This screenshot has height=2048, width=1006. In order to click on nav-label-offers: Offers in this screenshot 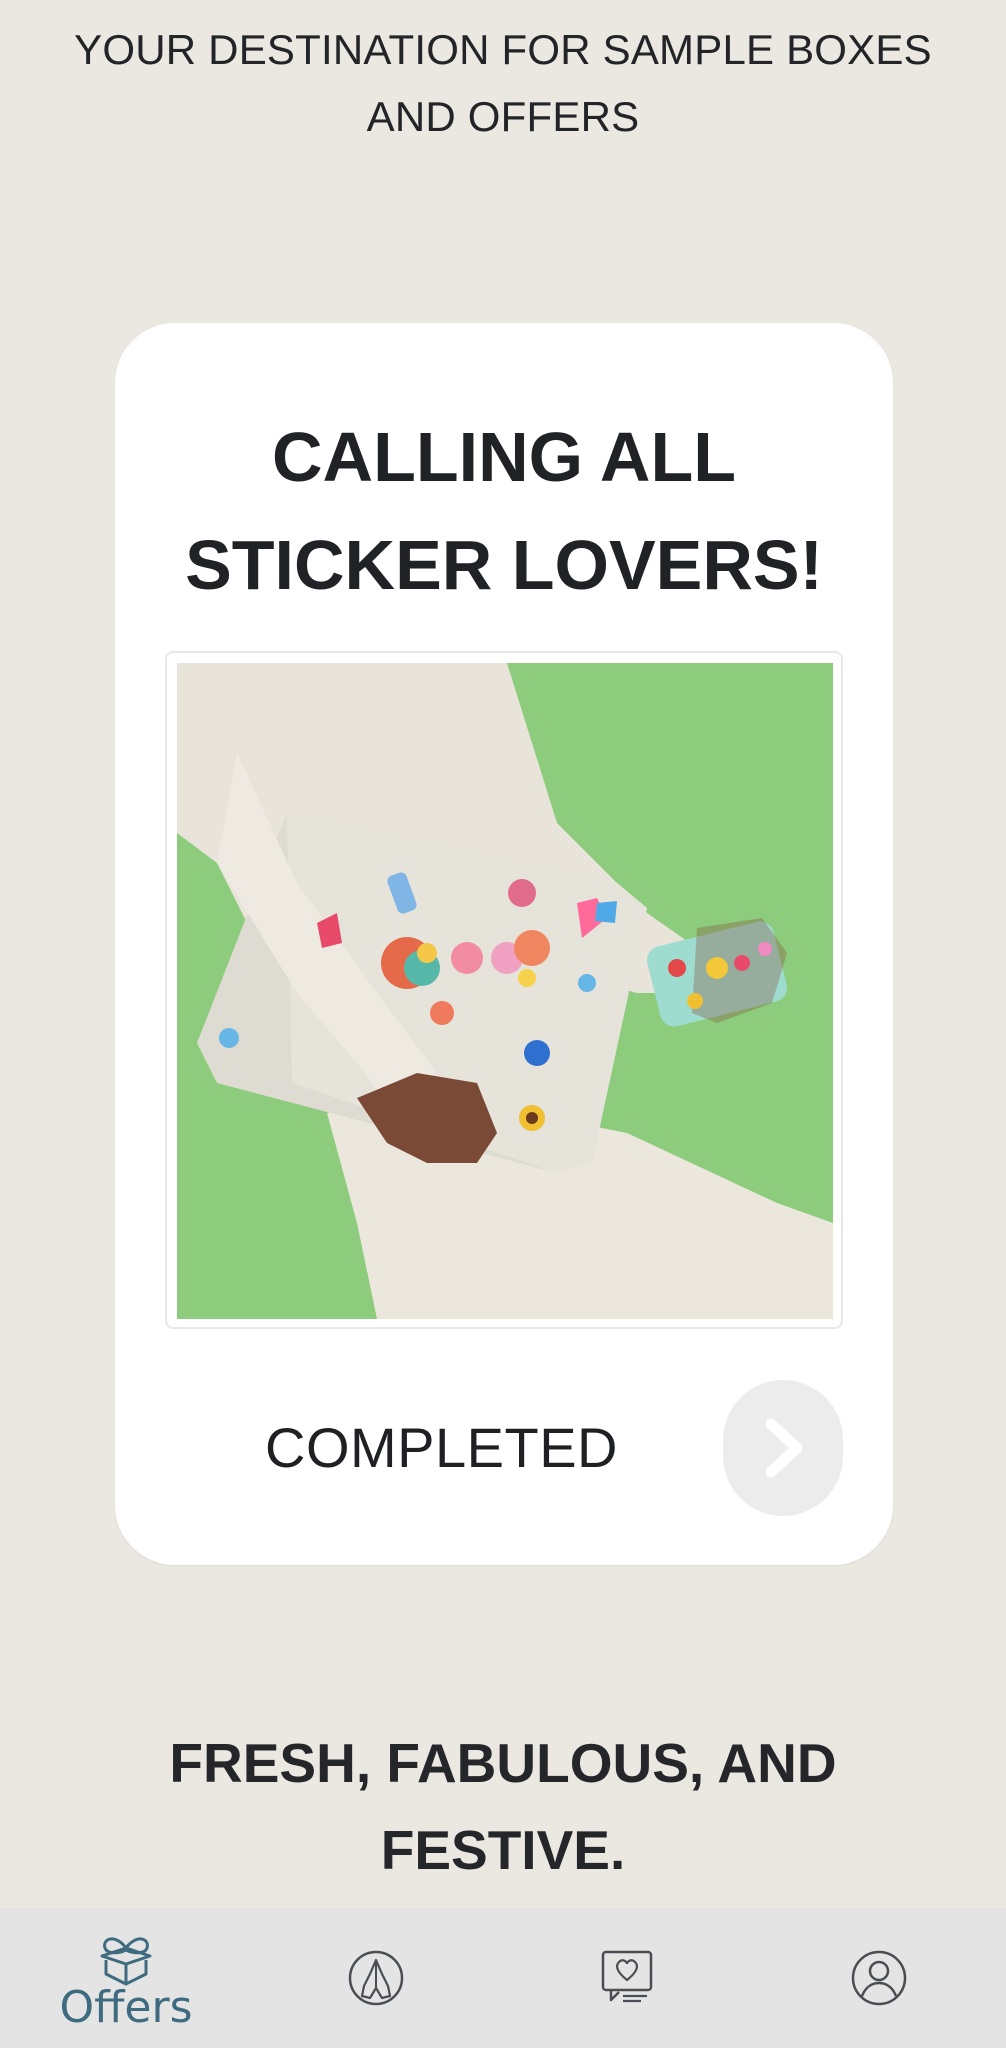, I will do `click(126, 2007)`.